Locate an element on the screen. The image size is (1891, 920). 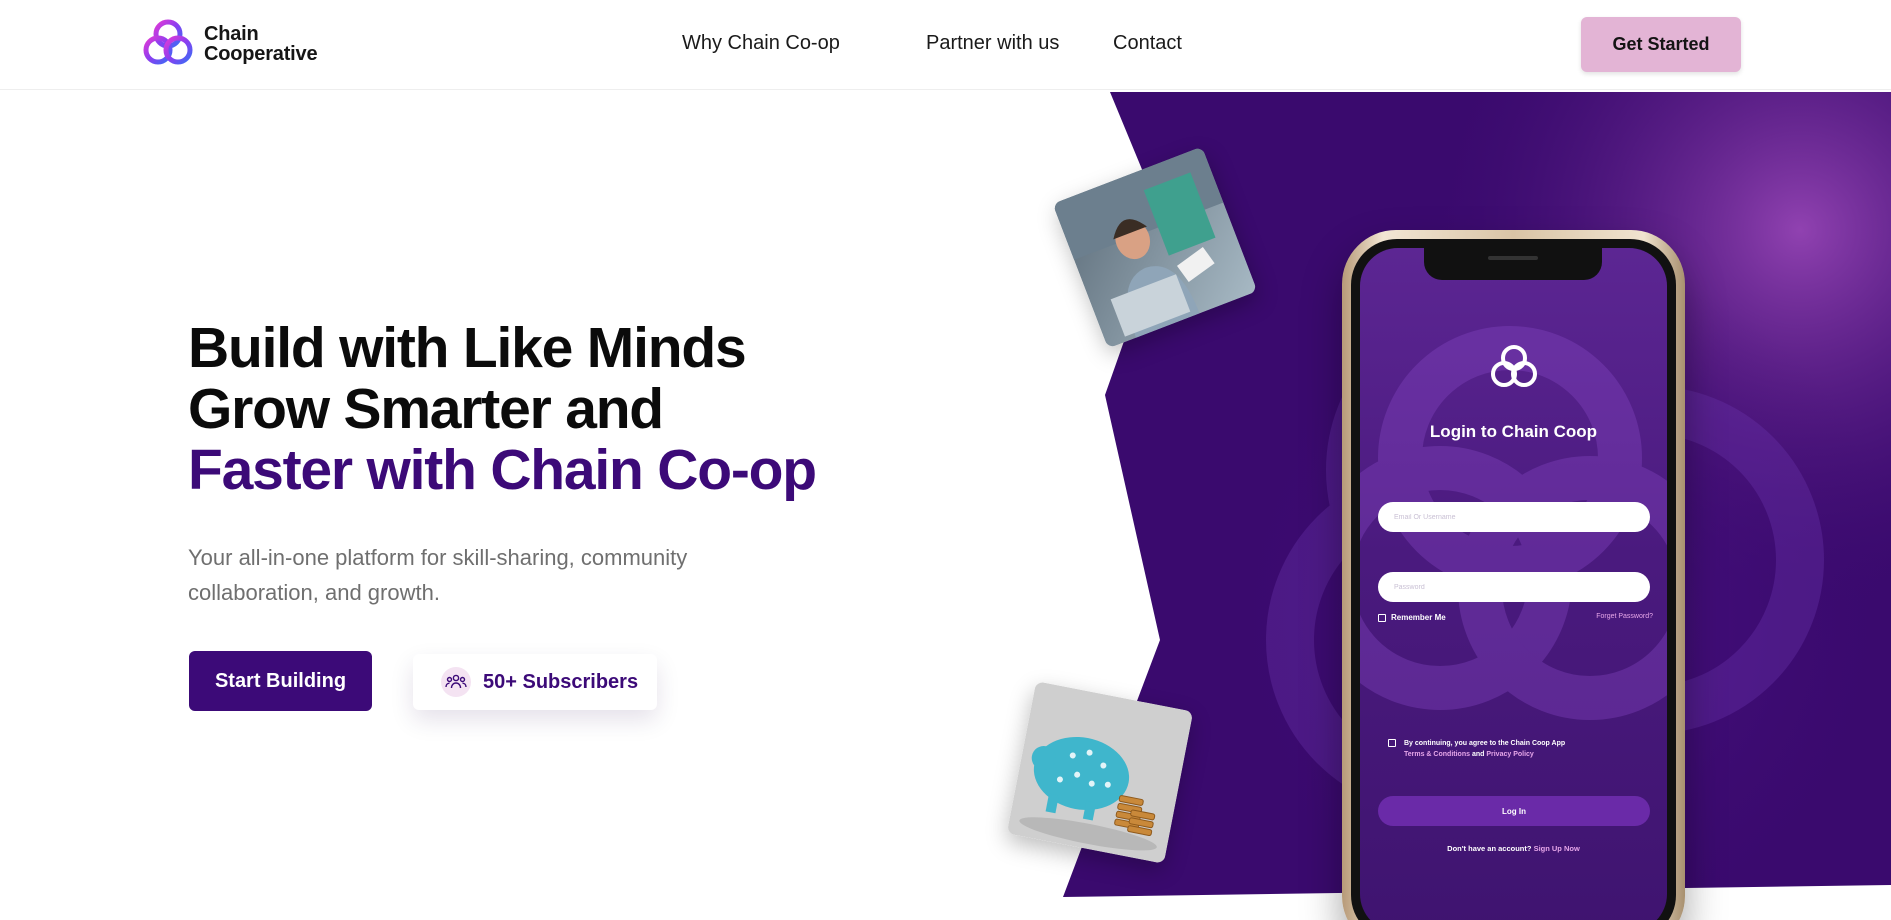
nav-link-why-chain-coop: Why Chain Co-op is located at coordinates (761, 43).